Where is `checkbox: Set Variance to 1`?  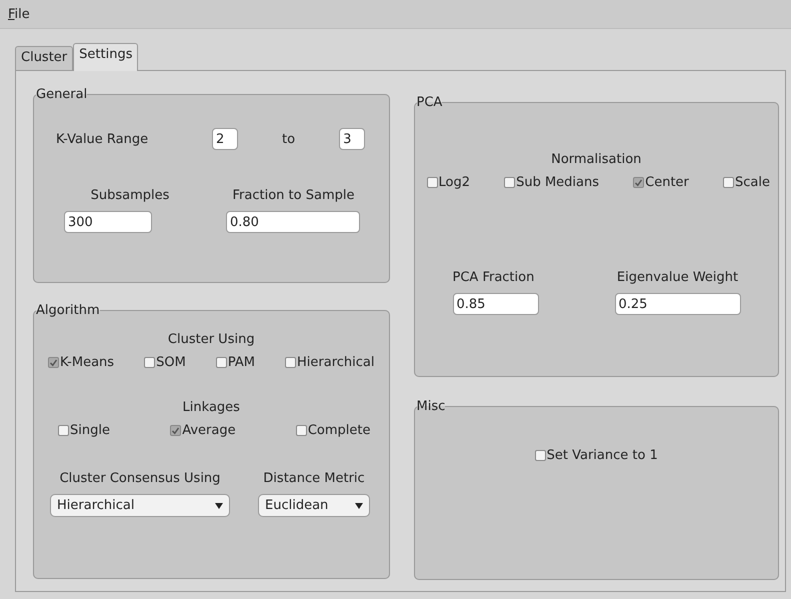
checkbox: Set Variance to 1 is located at coordinates (596, 455).